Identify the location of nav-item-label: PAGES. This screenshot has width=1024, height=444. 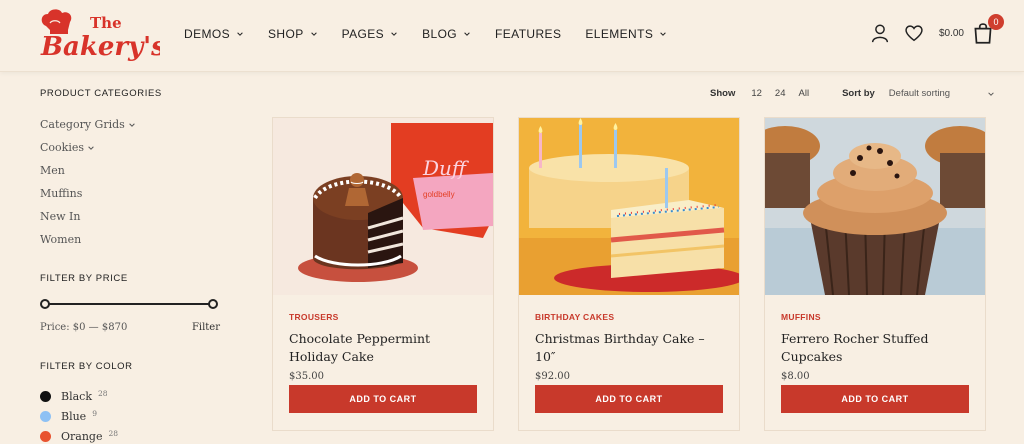
(363, 34).